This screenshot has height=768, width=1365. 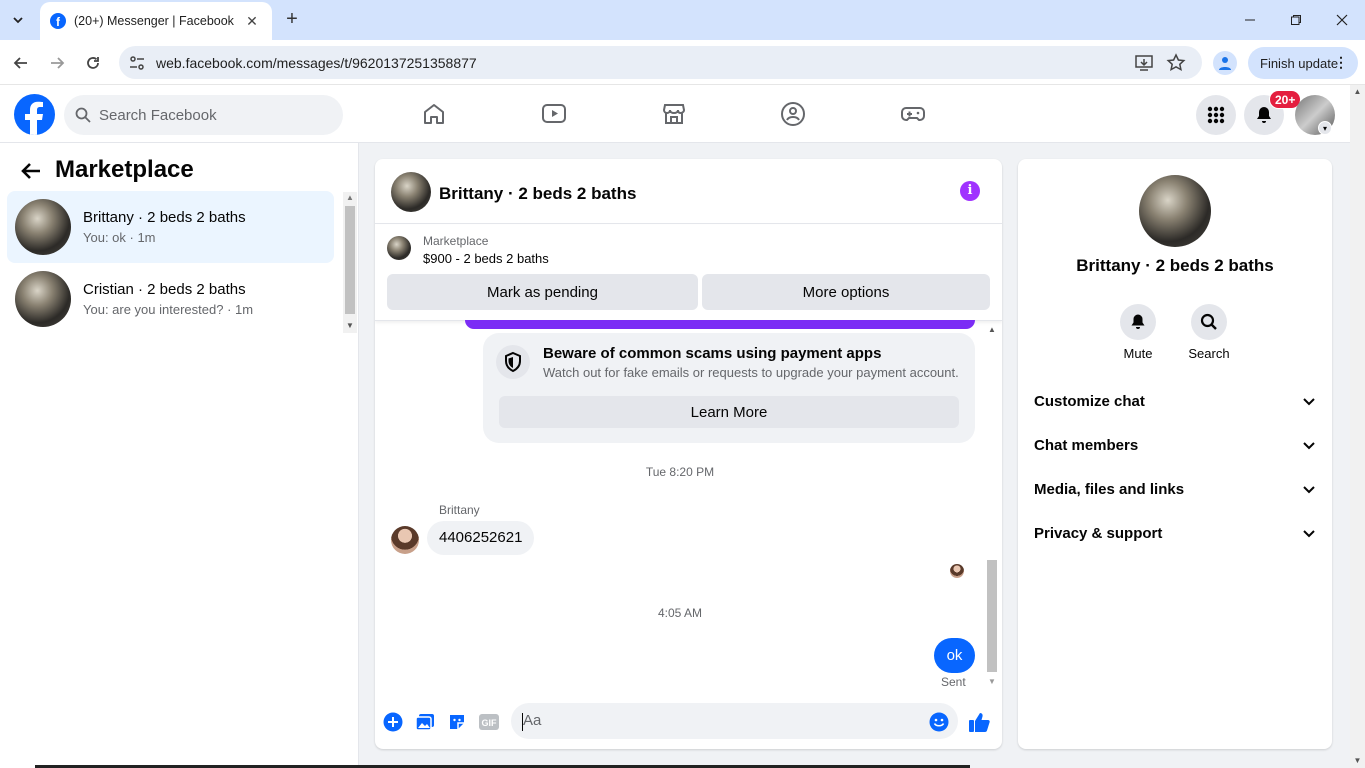 I want to click on search-label: Search, so click(x=1209, y=353).